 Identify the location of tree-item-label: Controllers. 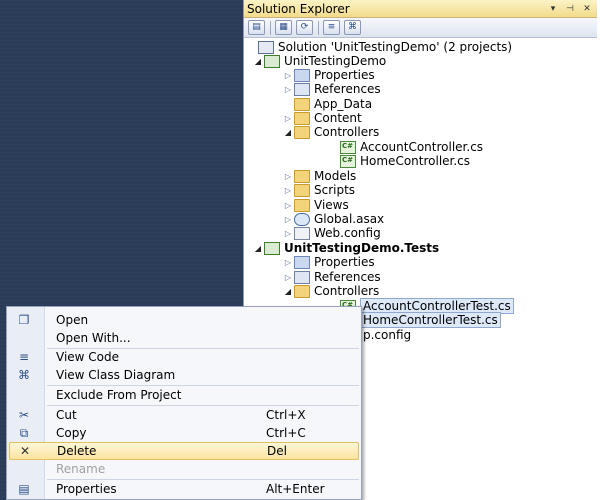
(347, 132).